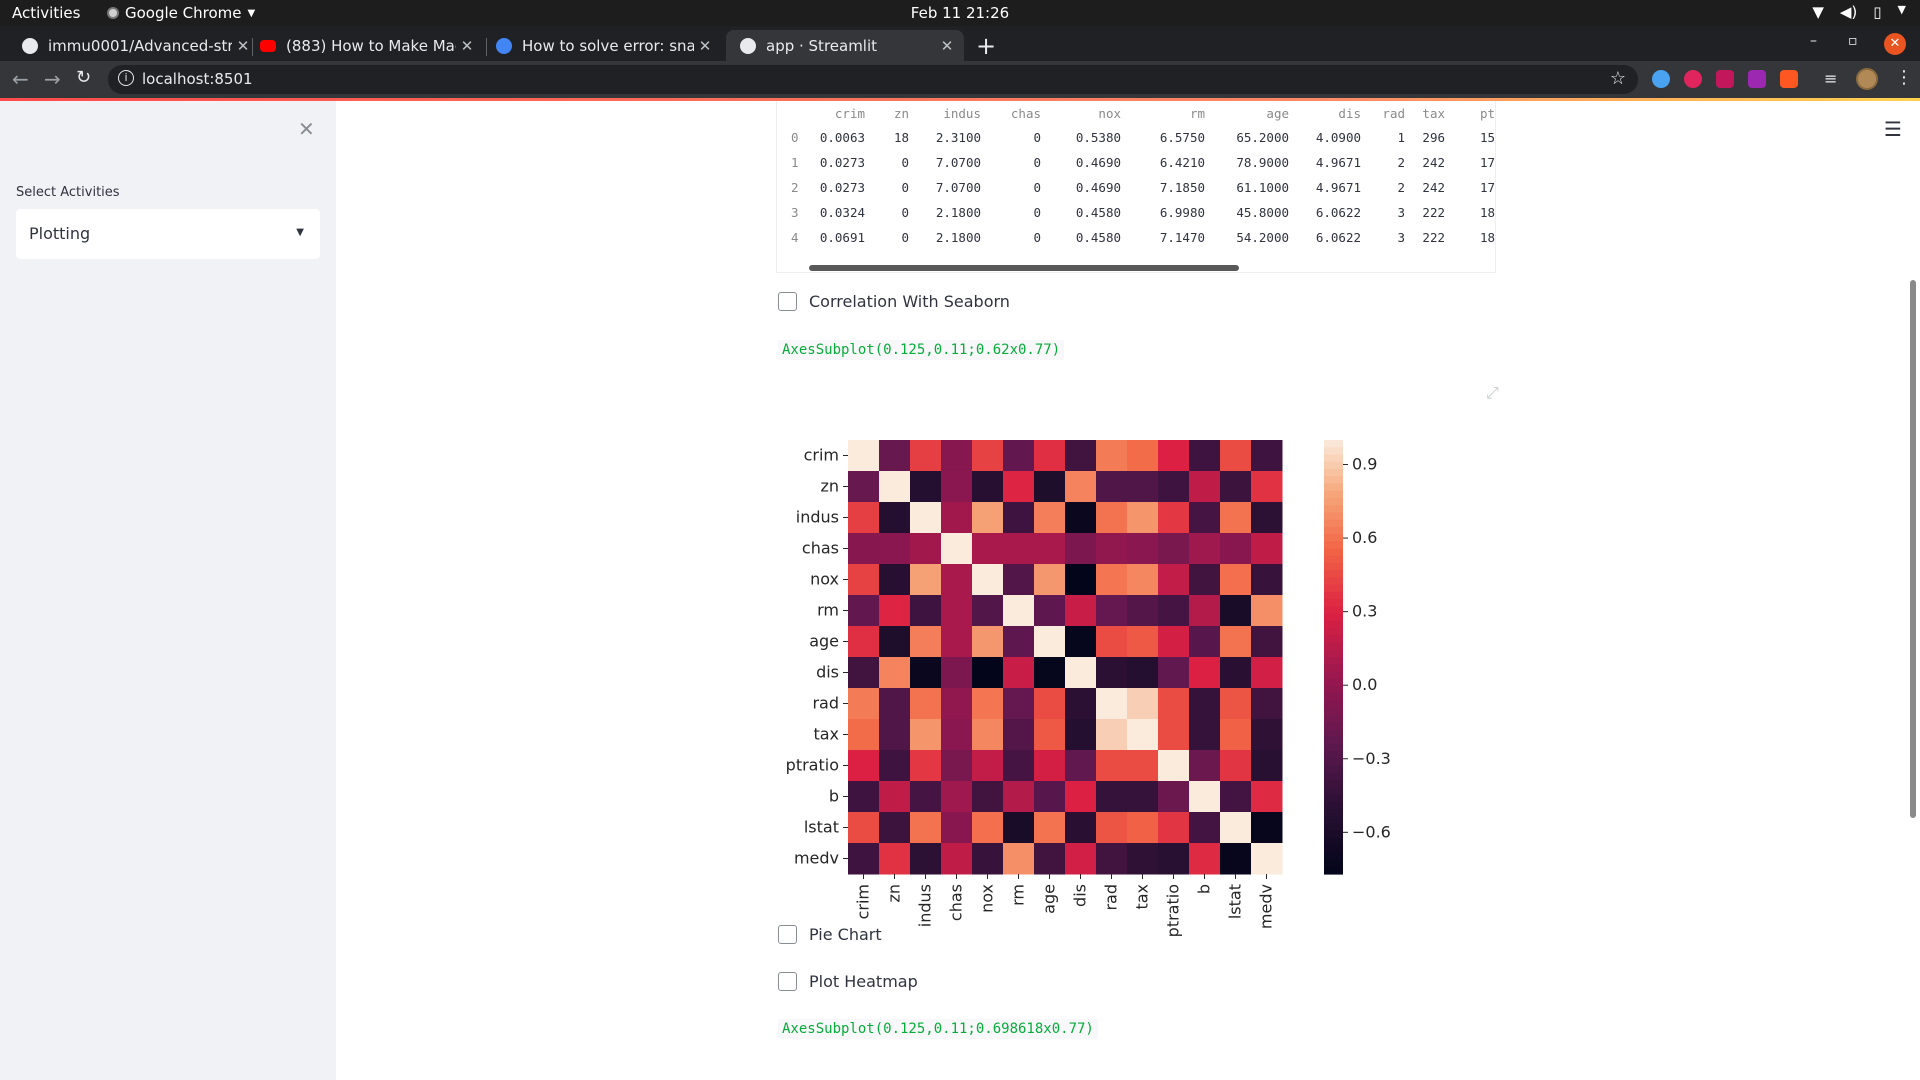 This screenshot has width=1920, height=1080. I want to click on checkbox-label: Plot Heatmap, so click(863, 981).